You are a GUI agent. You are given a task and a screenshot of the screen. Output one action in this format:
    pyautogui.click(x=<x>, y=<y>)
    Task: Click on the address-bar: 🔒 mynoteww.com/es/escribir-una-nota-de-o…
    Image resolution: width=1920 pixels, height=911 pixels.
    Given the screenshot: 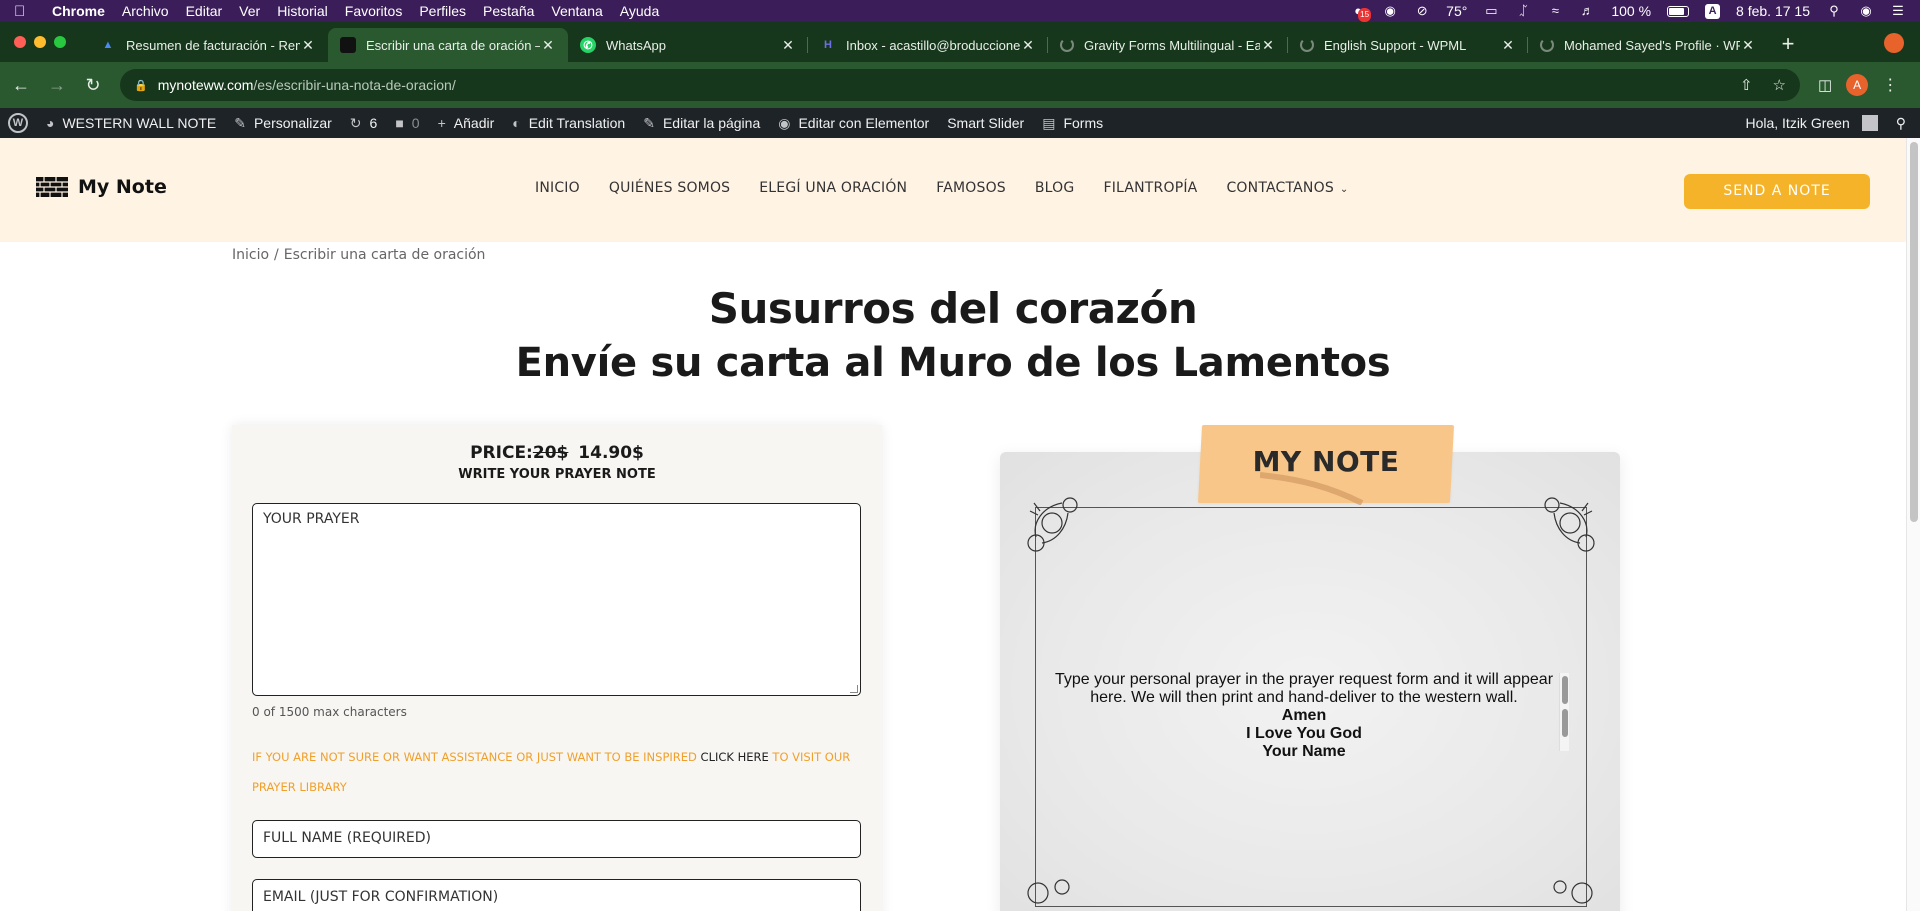 What is the action you would take?
    pyautogui.click(x=960, y=85)
    